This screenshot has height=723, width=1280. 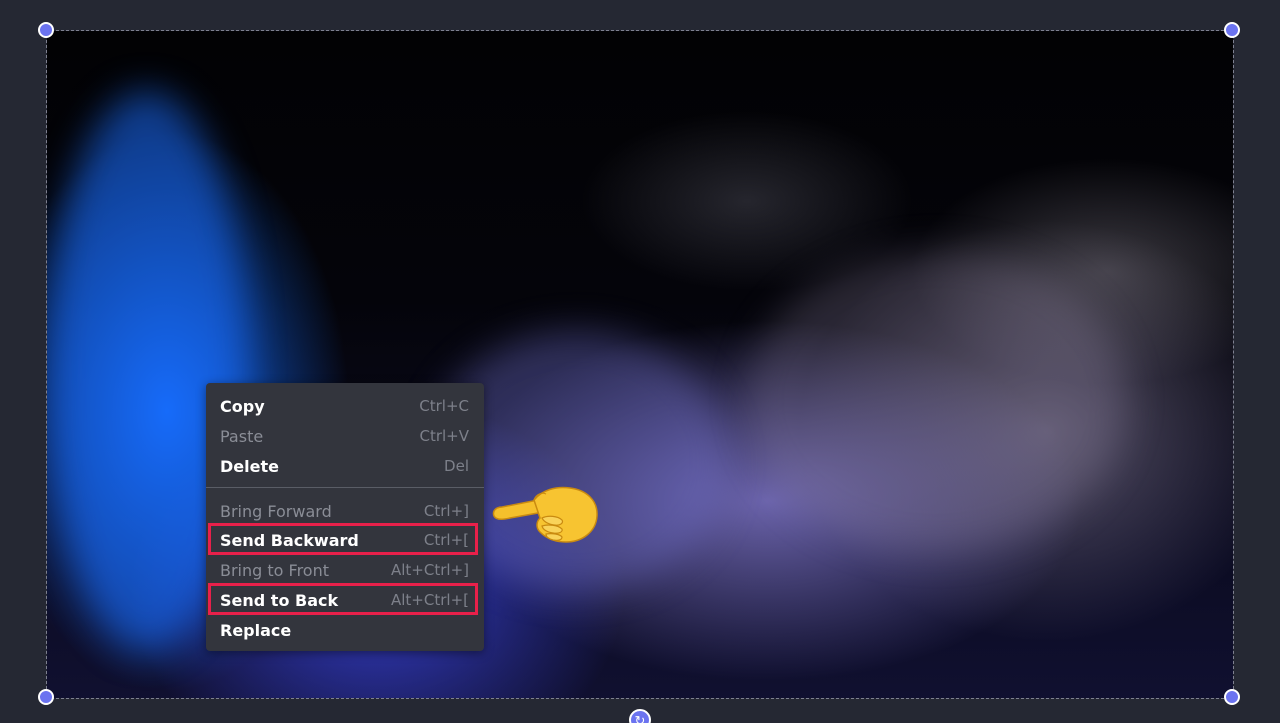 What do you see at coordinates (444, 436) in the screenshot?
I see `menu-item-shortcut: Ctrl+V` at bounding box center [444, 436].